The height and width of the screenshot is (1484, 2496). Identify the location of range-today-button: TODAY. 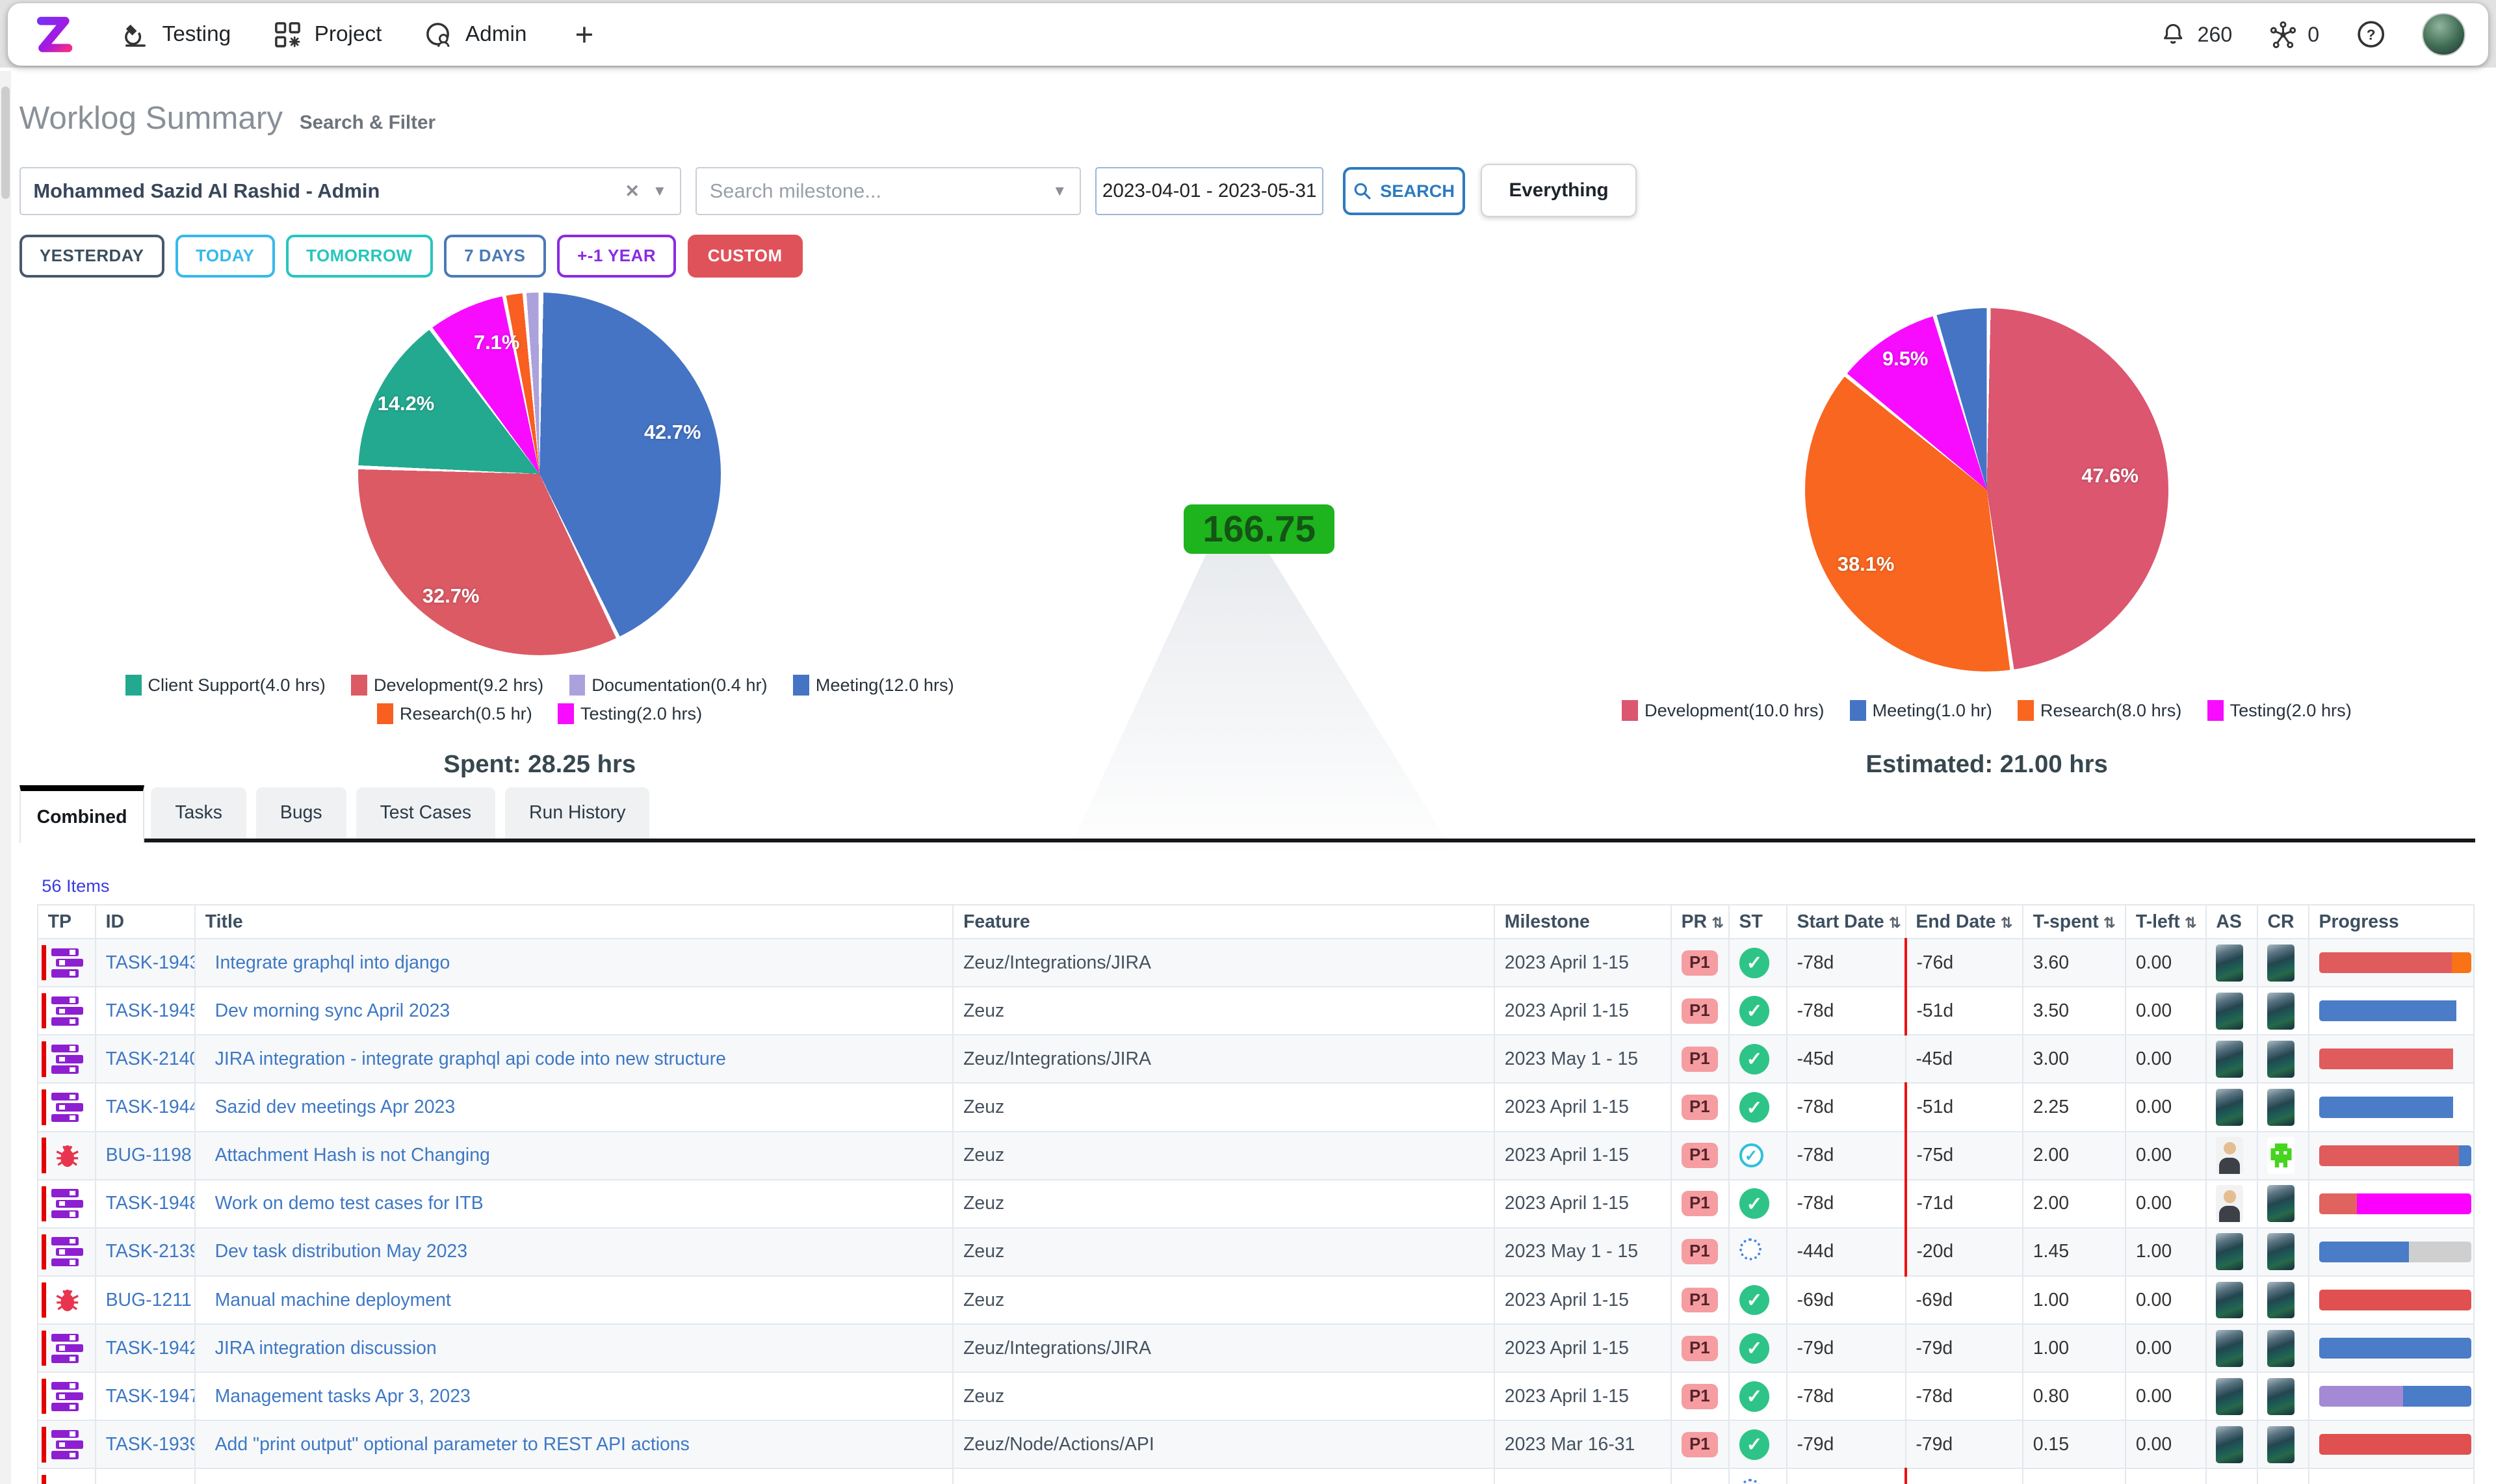
(225, 256).